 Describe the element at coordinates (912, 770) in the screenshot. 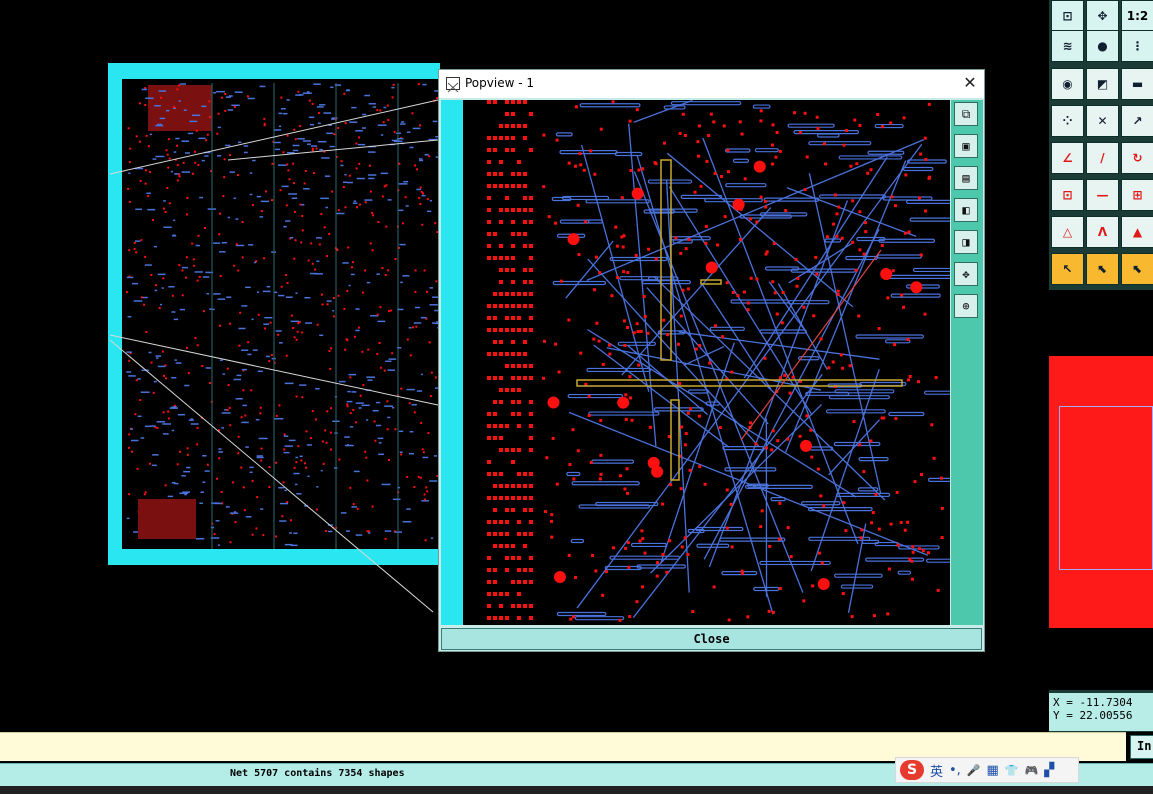

I see `ime-logo-icon: S` at that location.